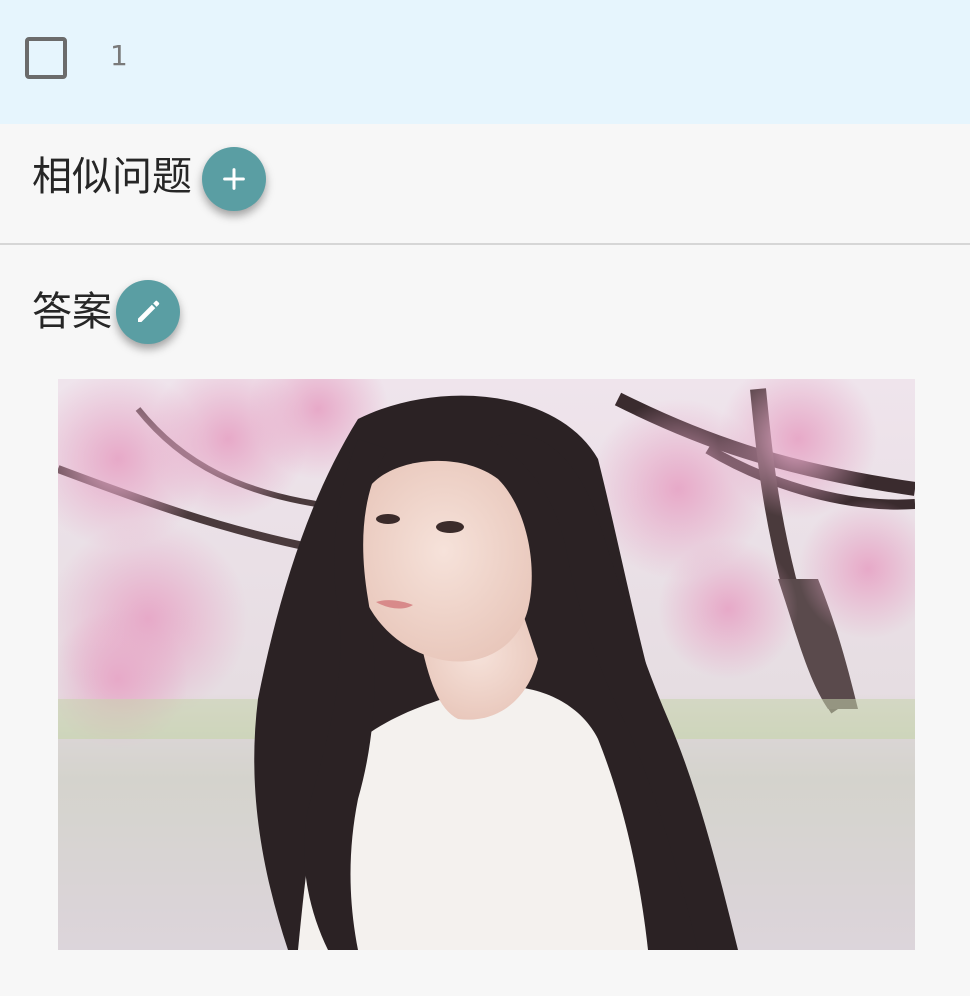 The height and width of the screenshot is (996, 970). I want to click on add-similar-question-button, so click(234, 179).